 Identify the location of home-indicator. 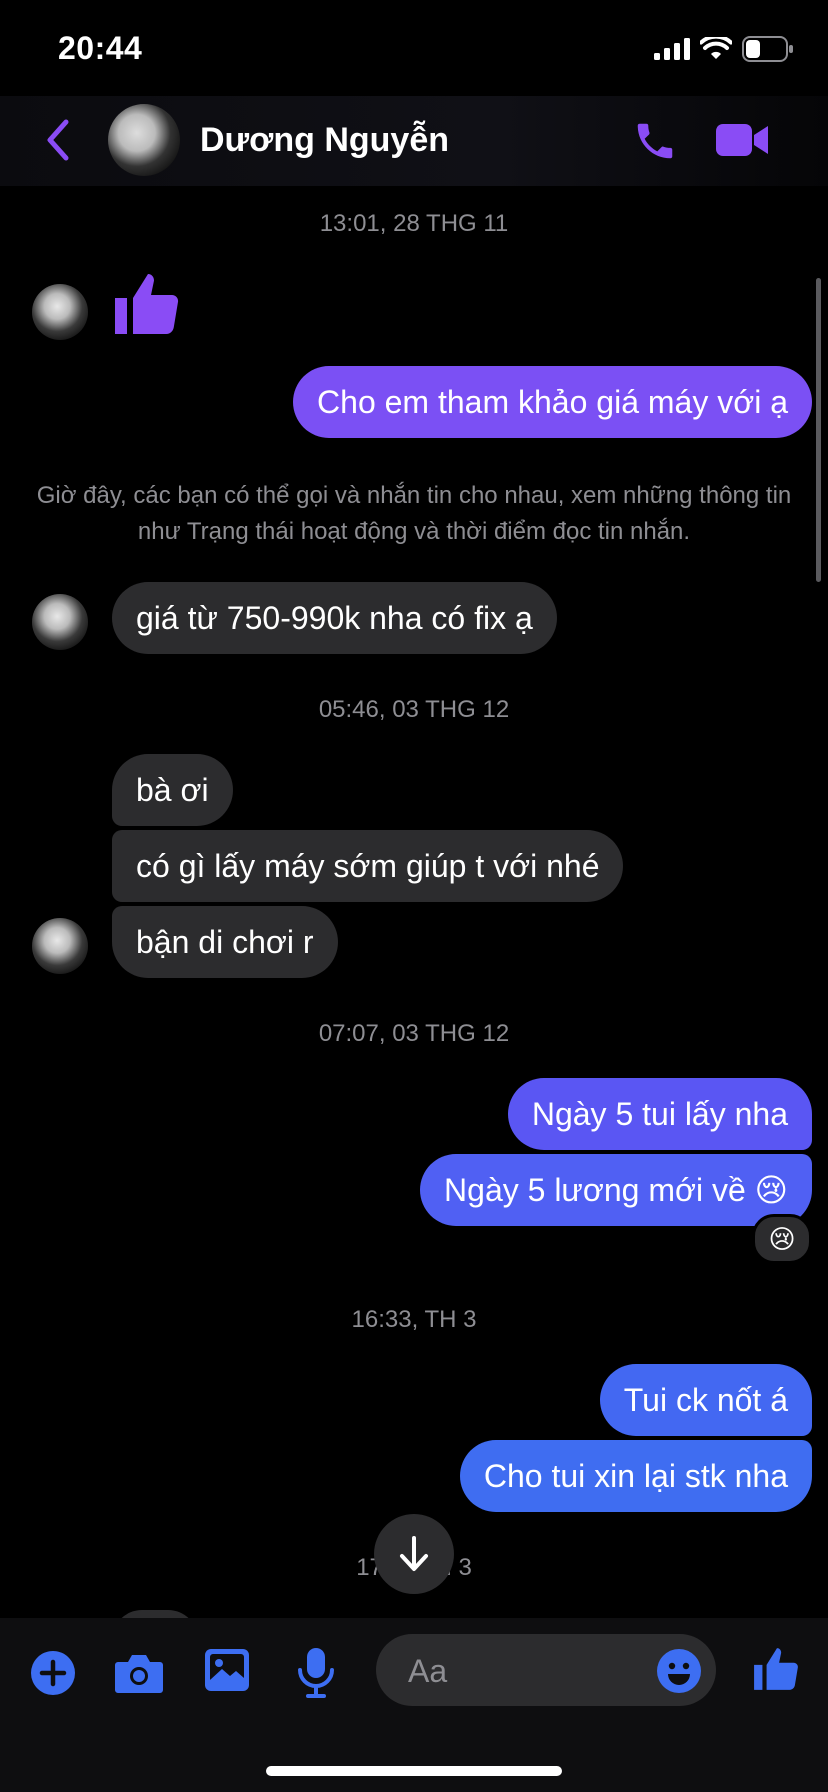
(414, 1771).